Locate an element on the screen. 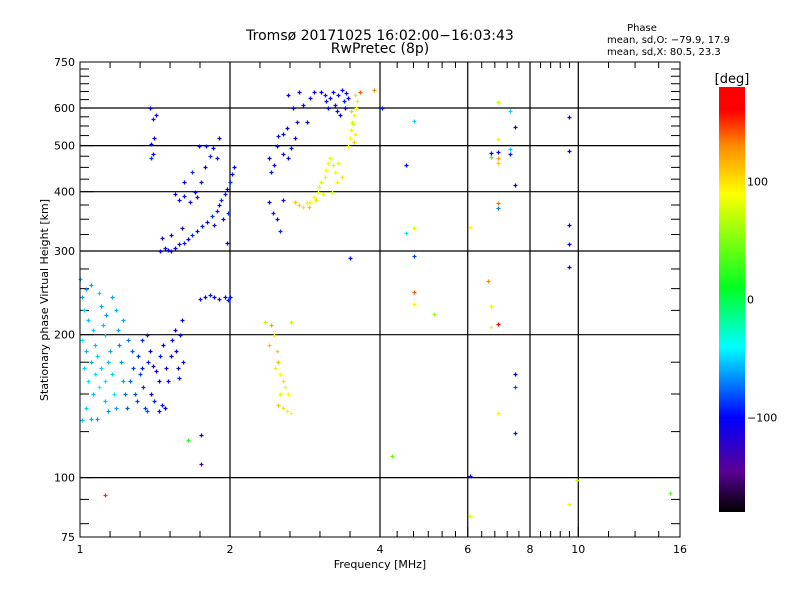 The height and width of the screenshot is (600, 800). y-tick-label: 200 is located at coordinates (64, 335).